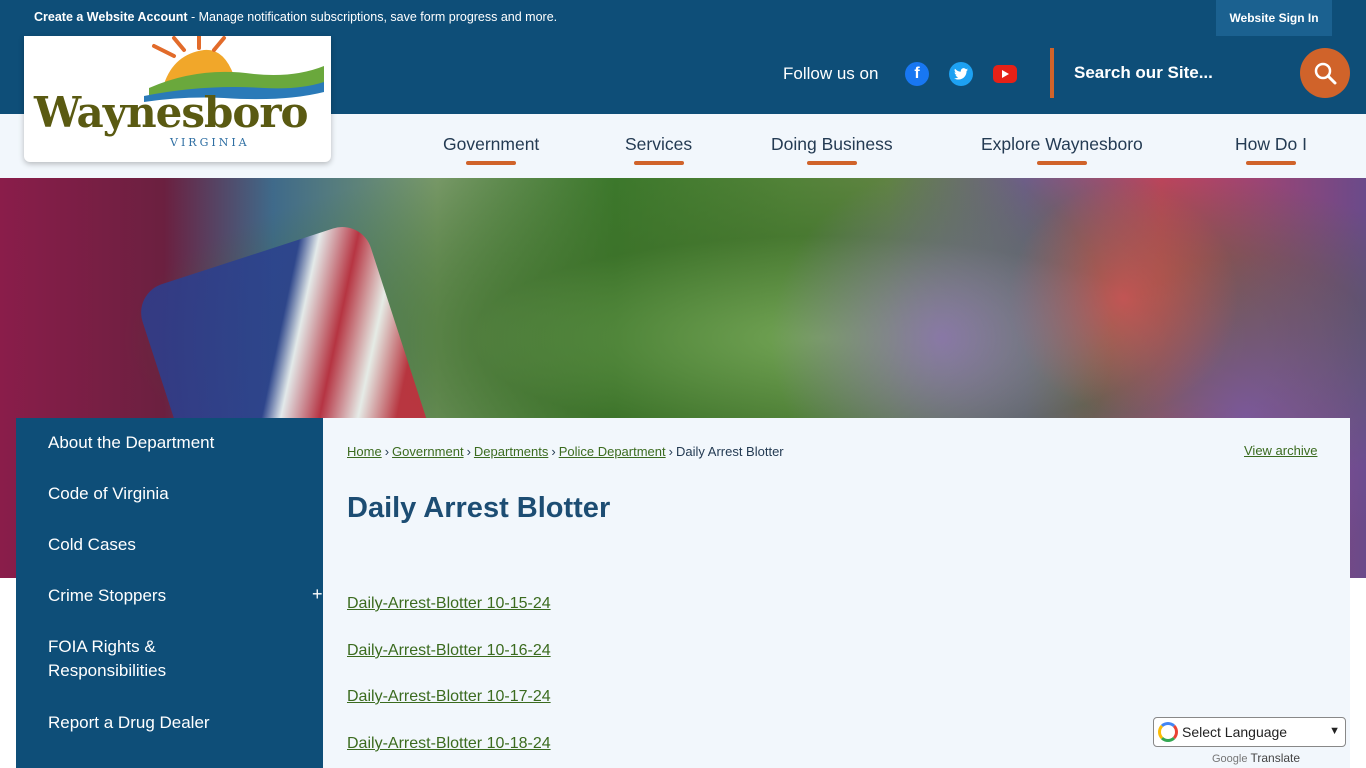 The height and width of the screenshot is (768, 1366). I want to click on document-link: Daily-Arrest-Blotter 10-16-24, so click(449, 651).